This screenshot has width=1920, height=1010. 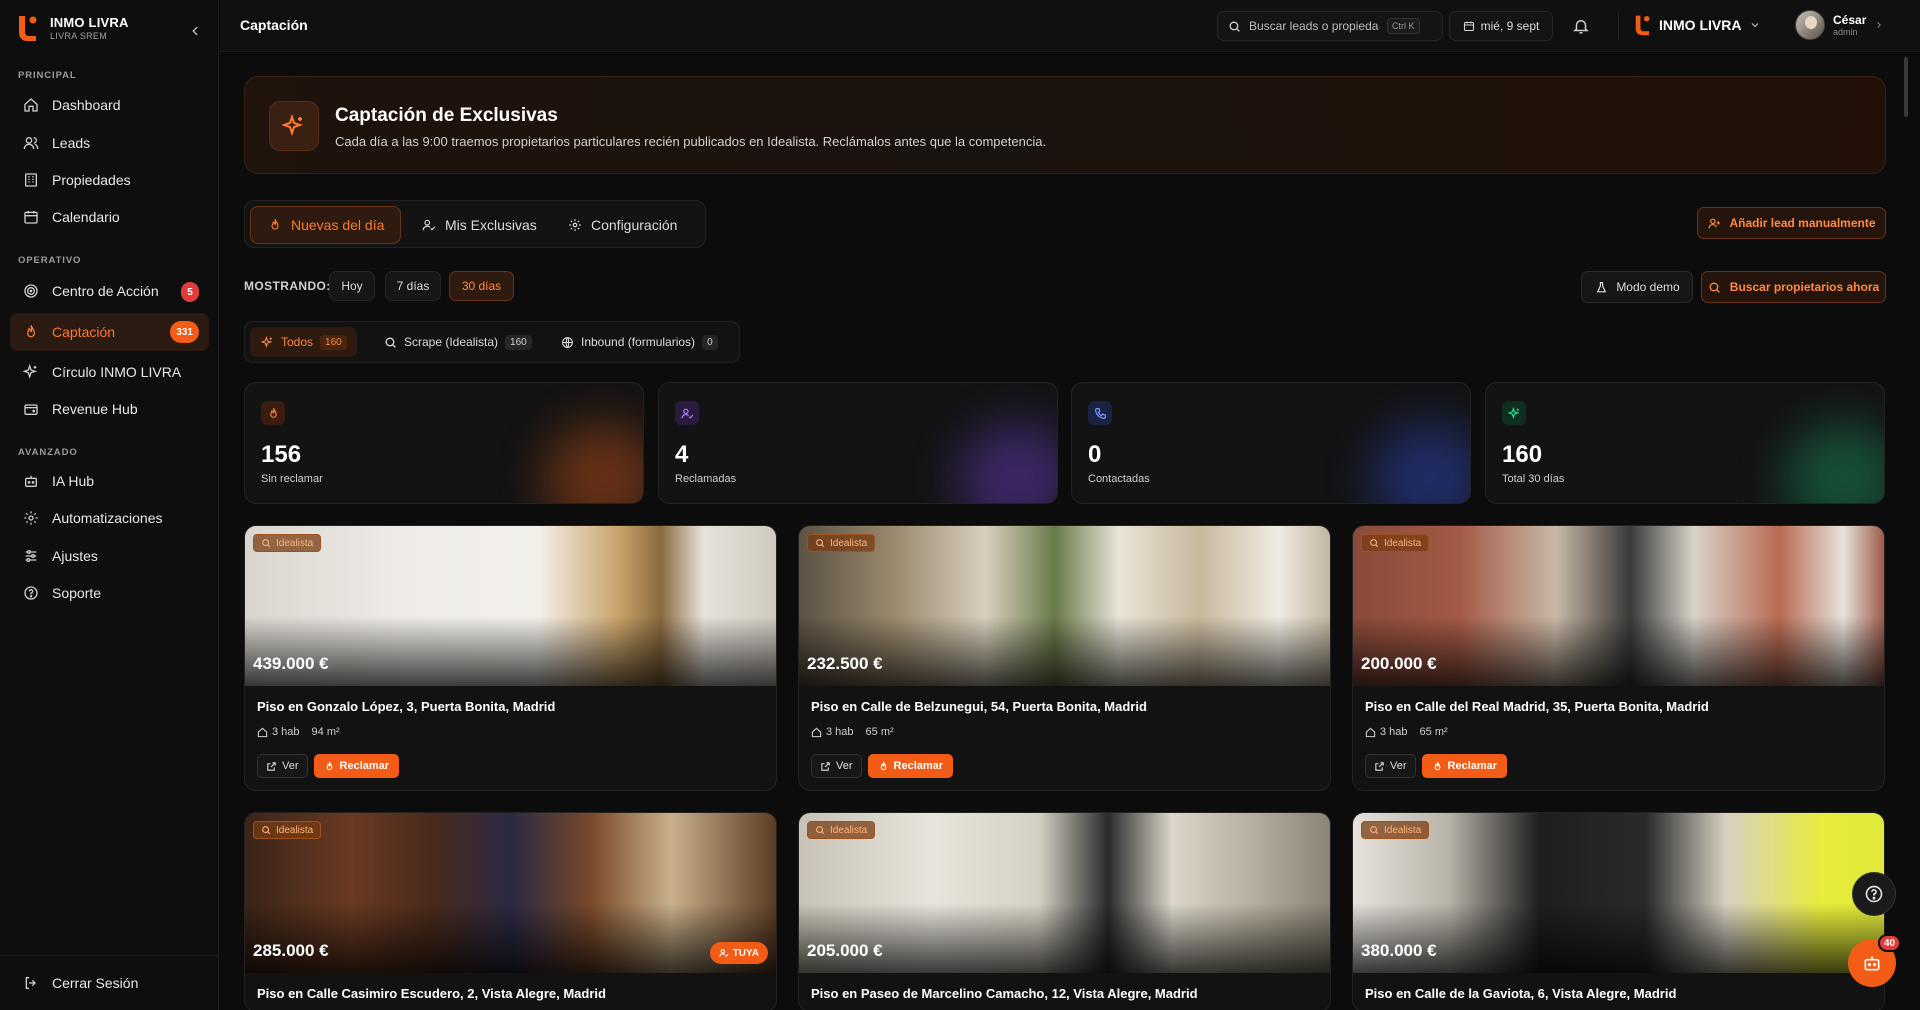 What do you see at coordinates (291, 663) in the screenshot?
I see `listing-price: 439.000 €` at bounding box center [291, 663].